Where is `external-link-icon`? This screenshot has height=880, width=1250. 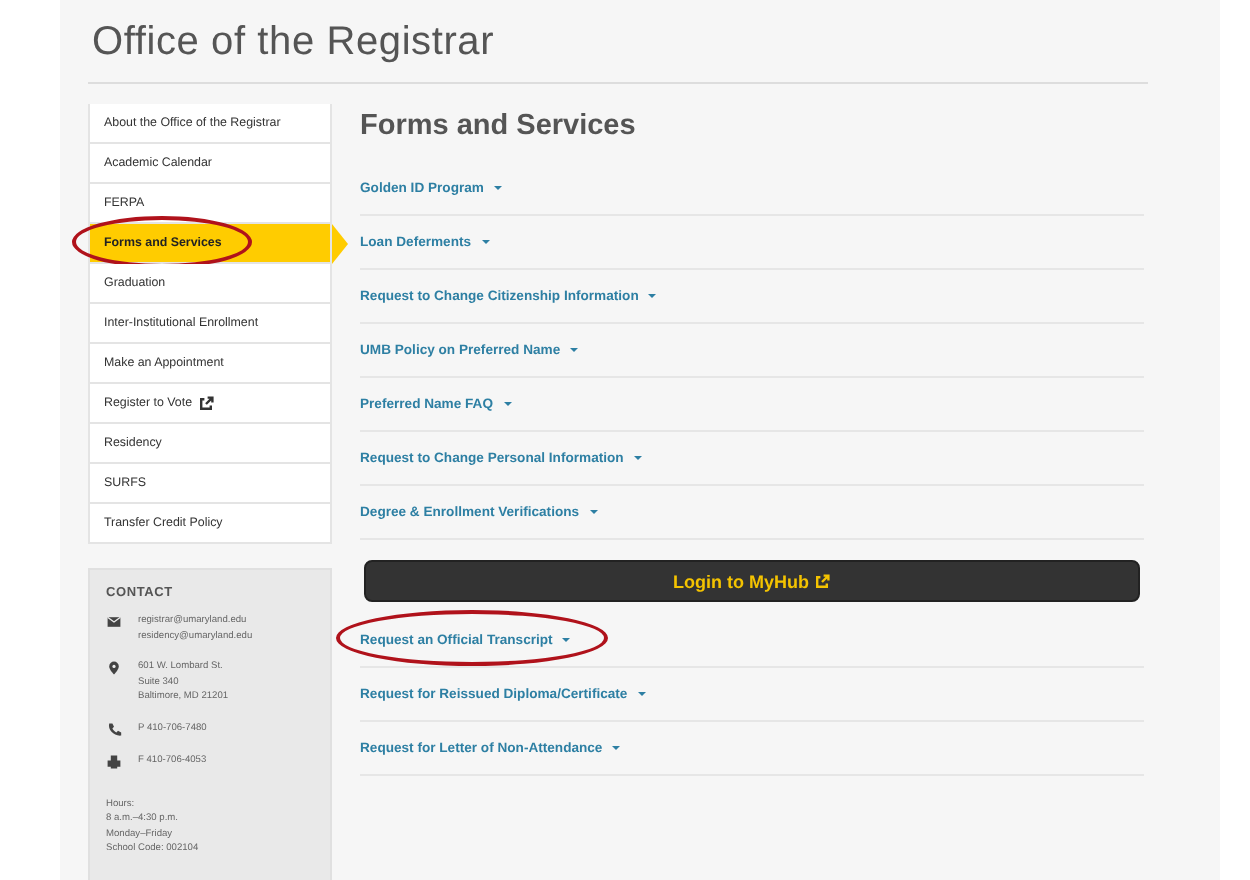
external-link-icon is located at coordinates (822, 581).